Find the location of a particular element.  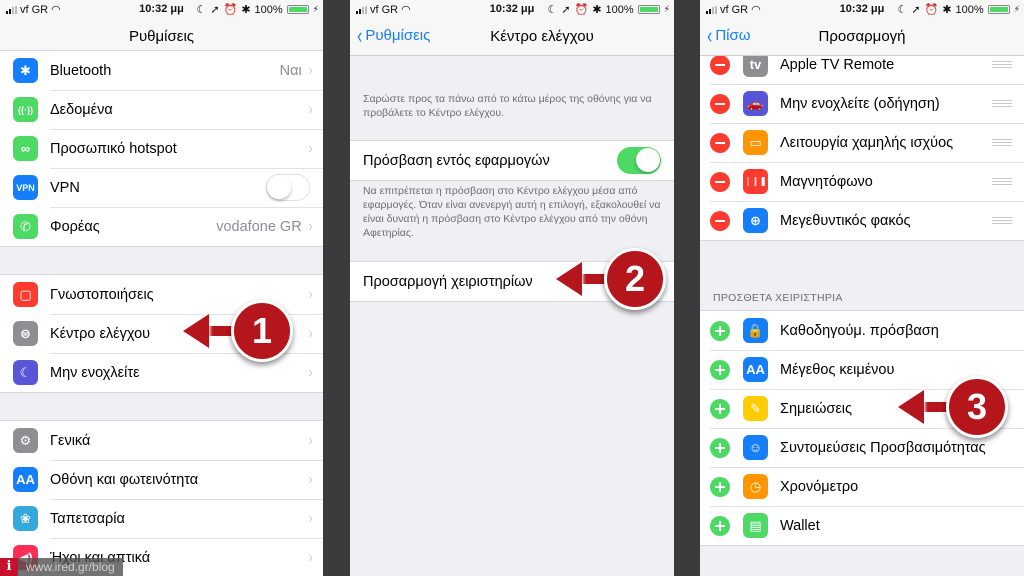

settings-row: AA Οθόνη και φωτεινότητα › is located at coordinates (161, 479).